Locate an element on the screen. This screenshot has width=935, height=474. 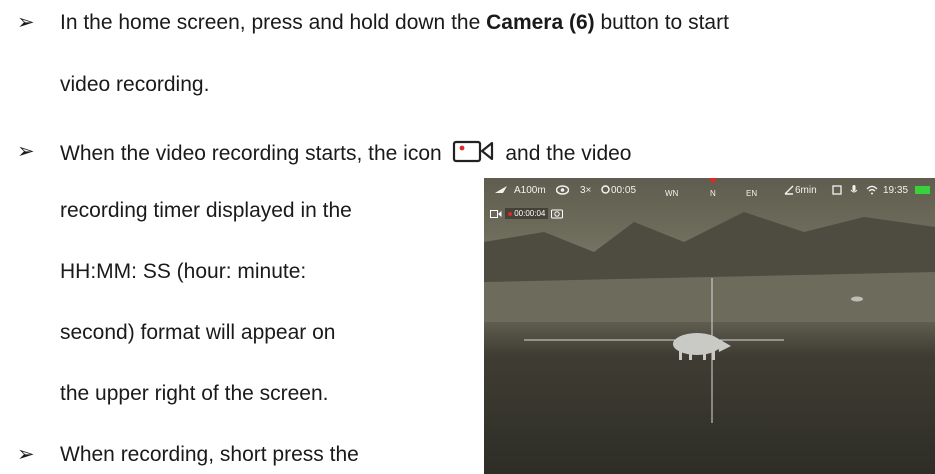
boar-silhouette is located at coordinates (702, 346).